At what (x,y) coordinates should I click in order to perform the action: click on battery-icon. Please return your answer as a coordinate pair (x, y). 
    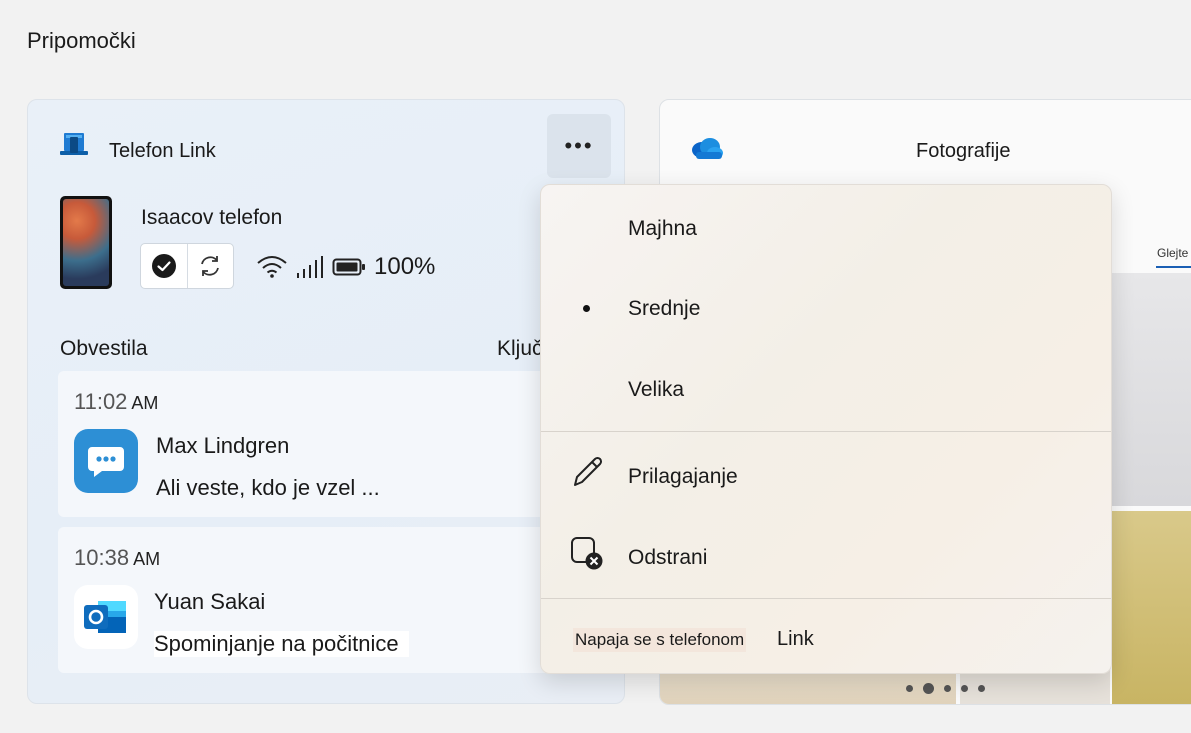
    Looking at the image, I should click on (348, 267).